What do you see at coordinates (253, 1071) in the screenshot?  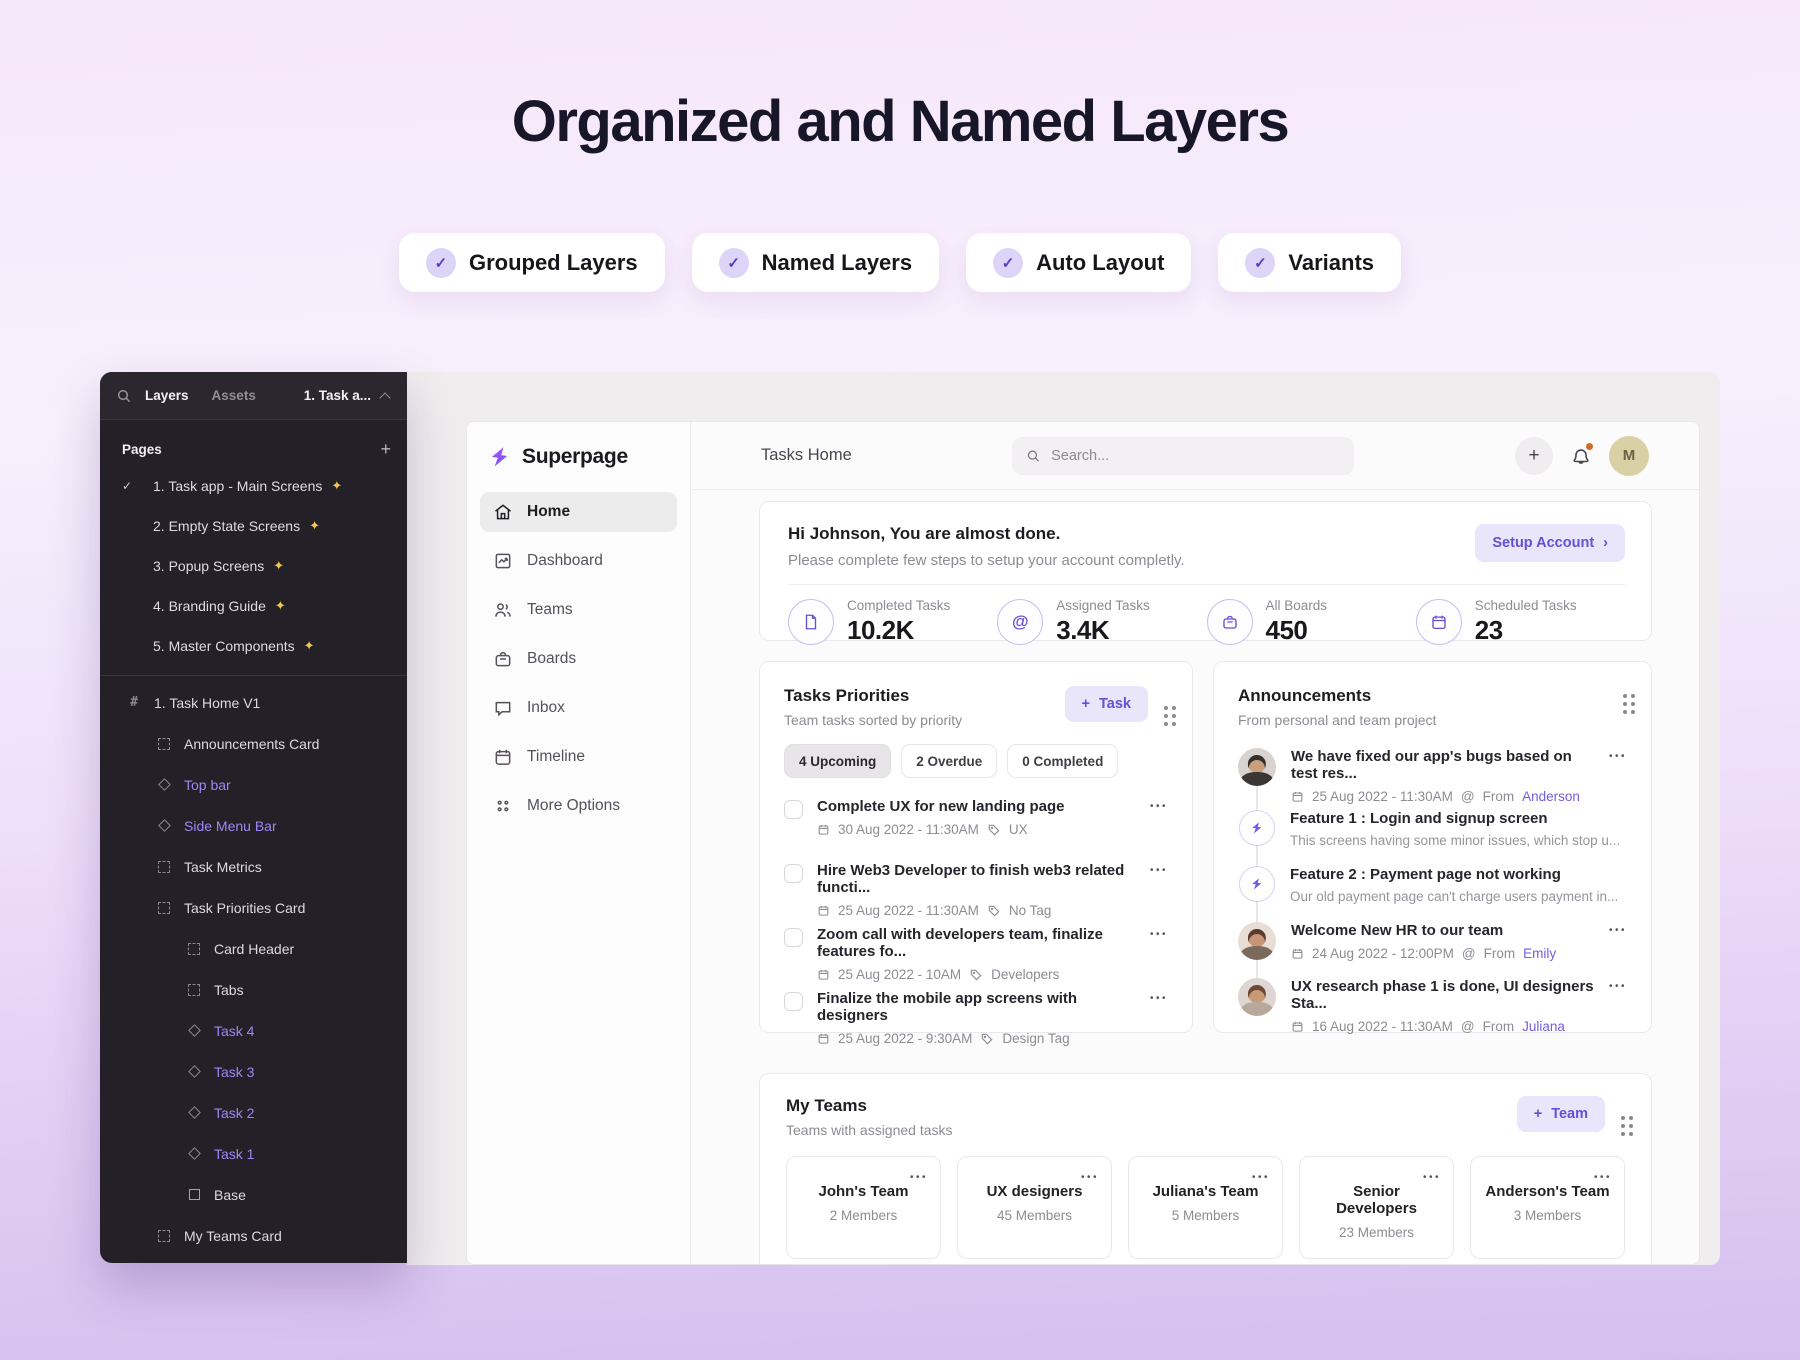 I see `layer-row: Task 3` at bounding box center [253, 1071].